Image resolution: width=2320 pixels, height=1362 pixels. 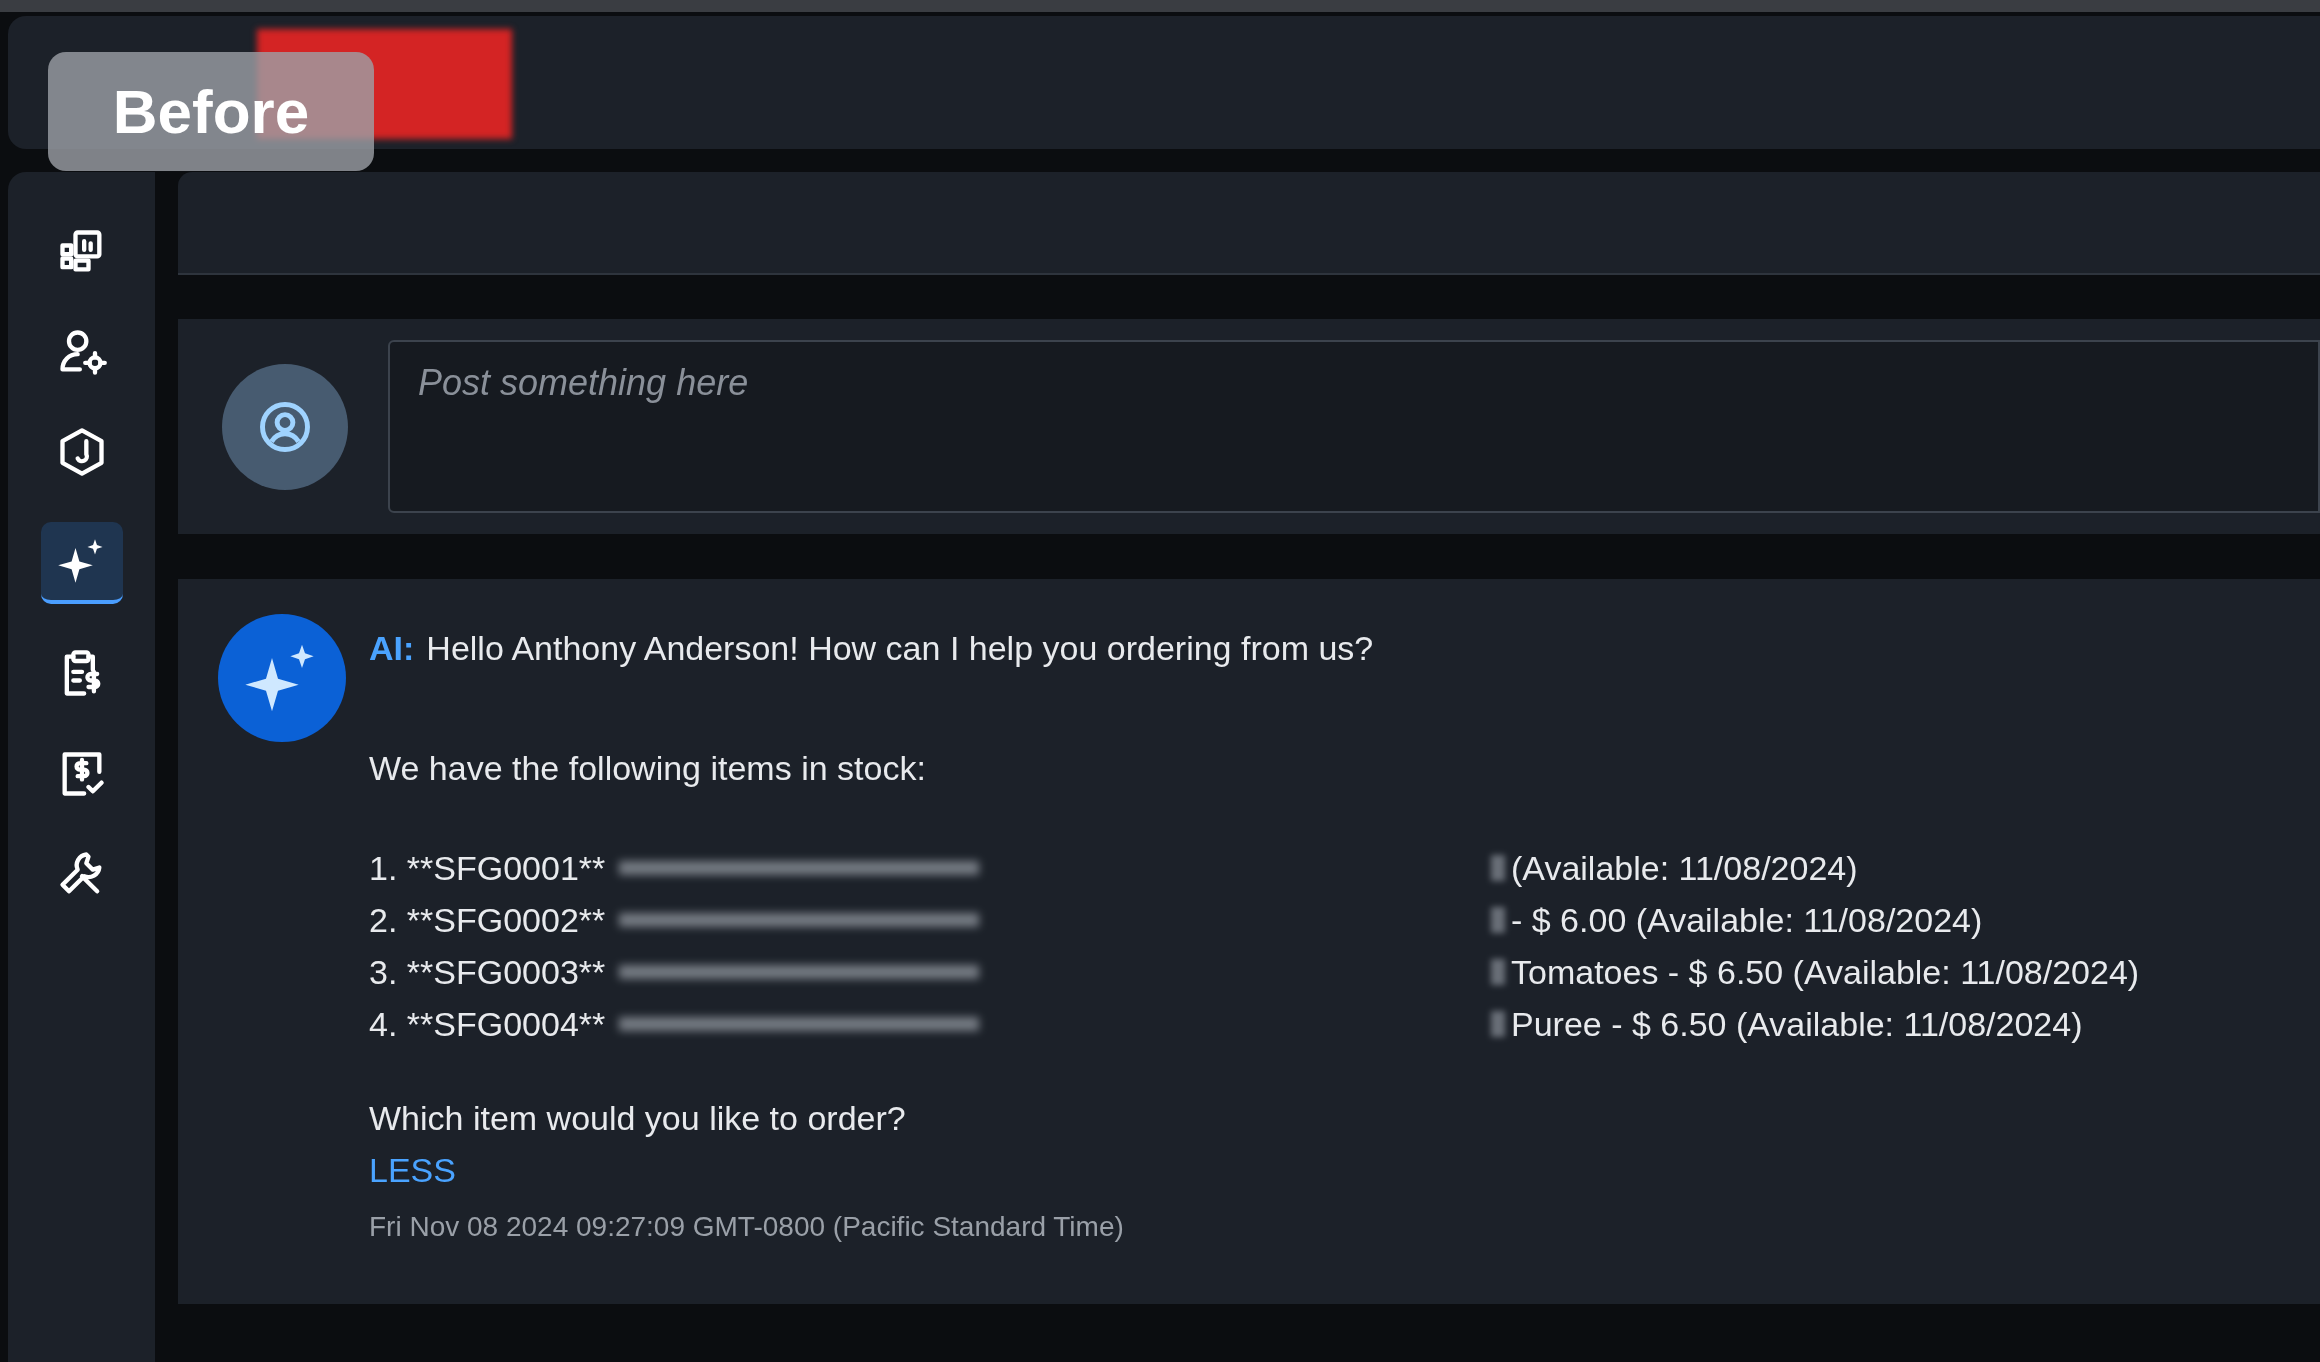 What do you see at coordinates (392, 648) in the screenshot?
I see `sender-label: AI:` at bounding box center [392, 648].